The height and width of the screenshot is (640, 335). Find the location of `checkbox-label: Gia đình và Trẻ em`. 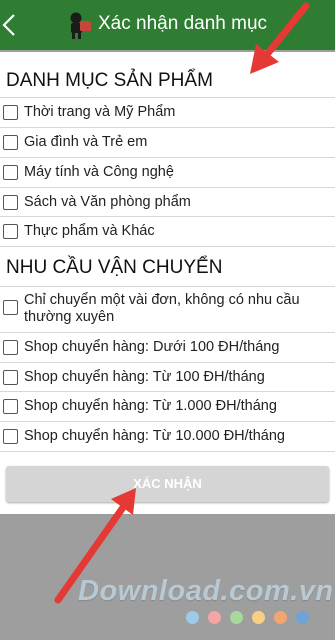

checkbox-label: Gia đình và Trẻ em is located at coordinates (86, 142).